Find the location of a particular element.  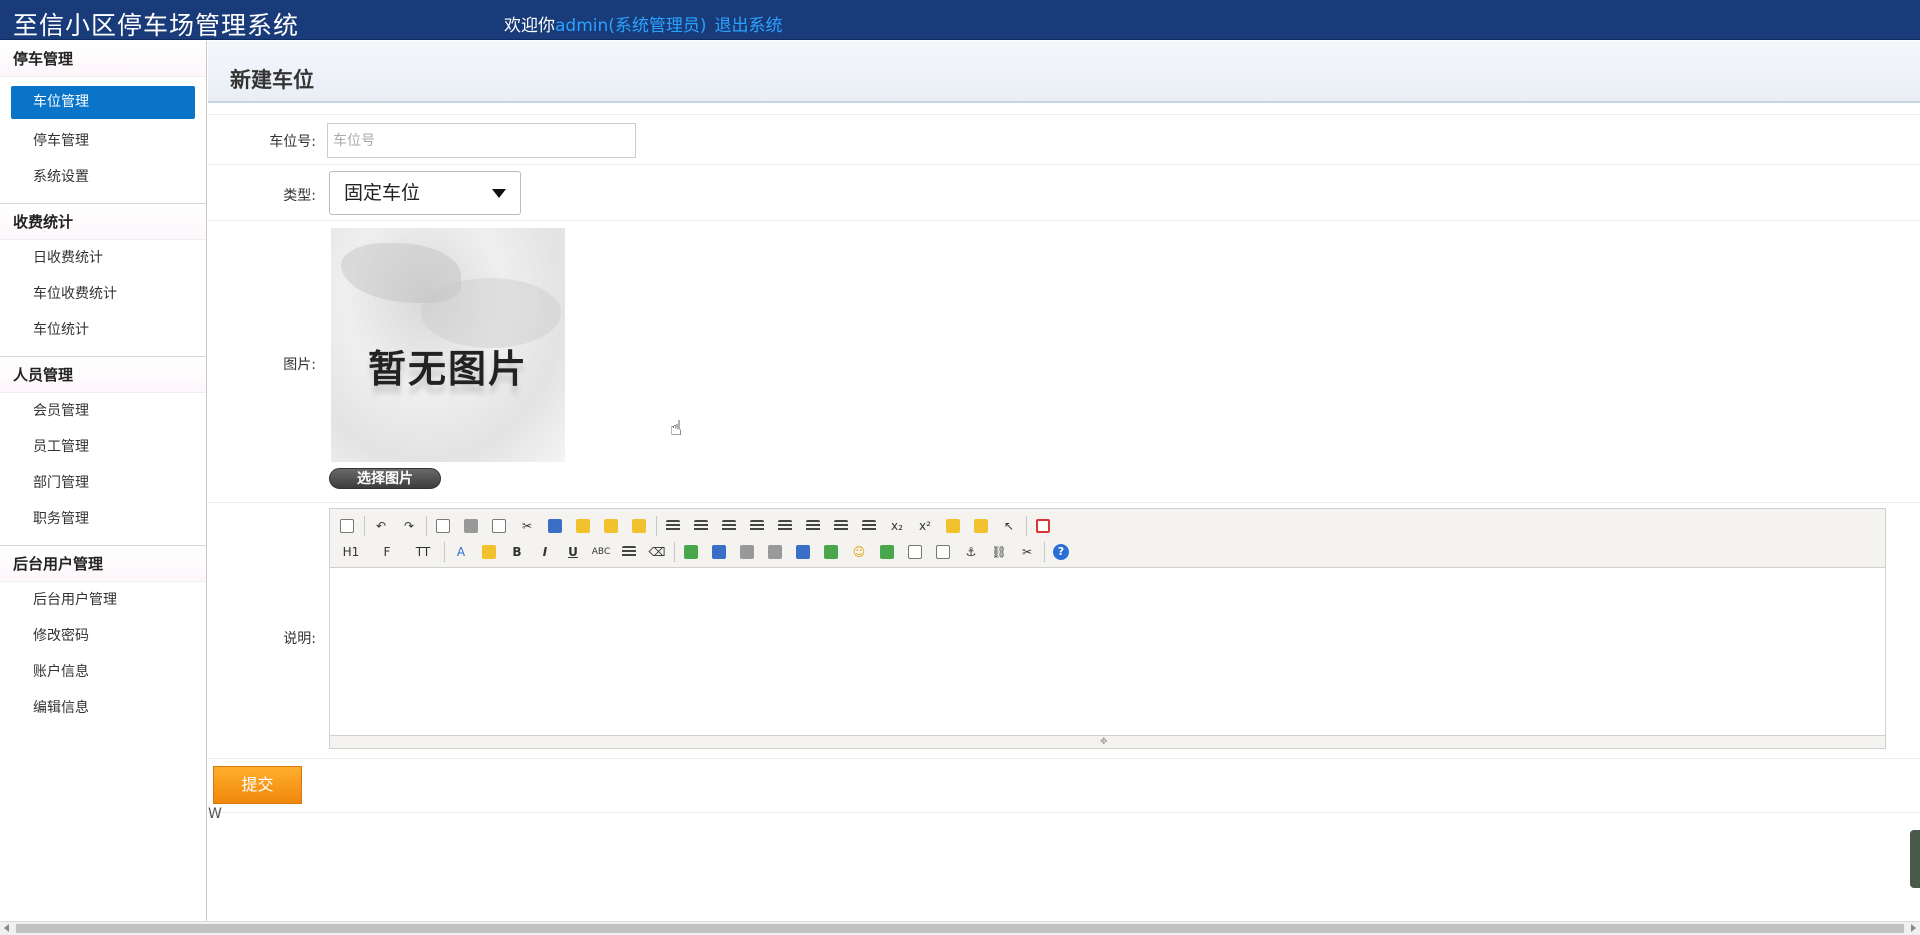

table-icon is located at coordinates (803, 552).